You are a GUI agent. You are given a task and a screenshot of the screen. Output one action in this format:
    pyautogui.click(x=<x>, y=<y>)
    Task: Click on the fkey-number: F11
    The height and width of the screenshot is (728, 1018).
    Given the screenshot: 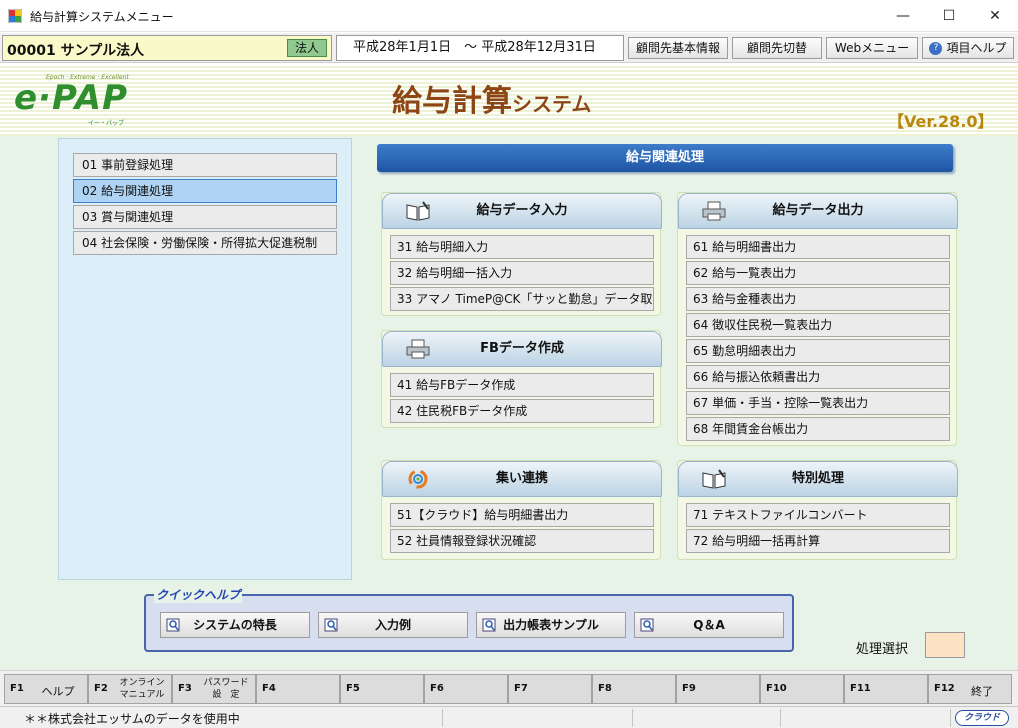 What is the action you would take?
    pyautogui.click(x=860, y=688)
    